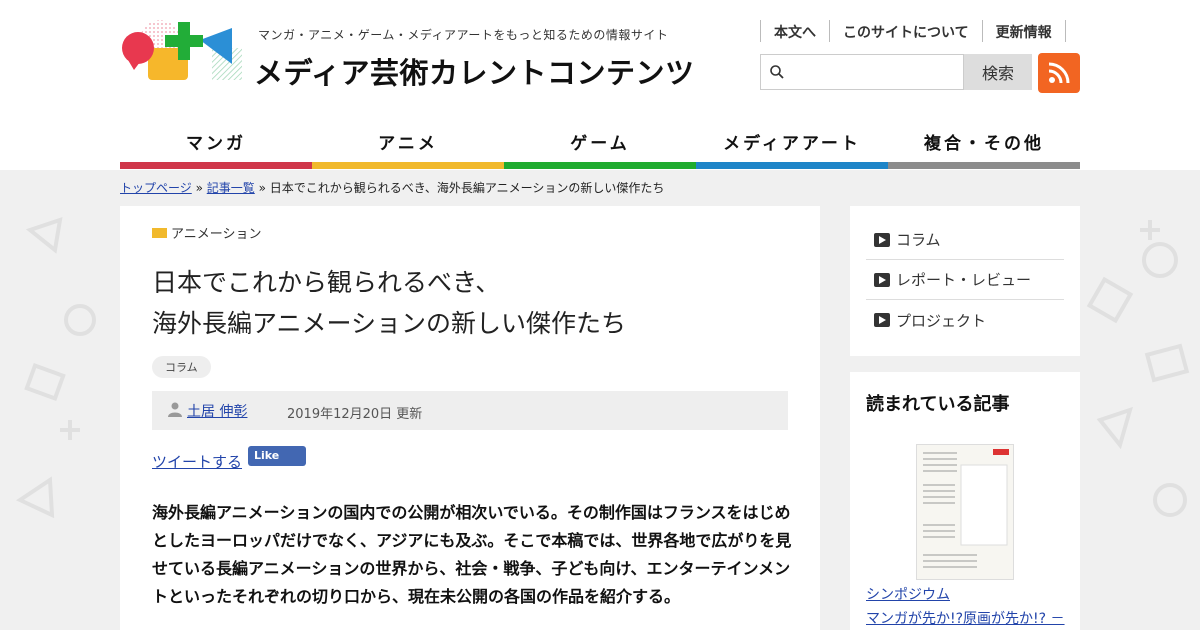 This screenshot has width=1200, height=630. Describe the element at coordinates (777, 72) in the screenshot. I see `search-icon` at that location.